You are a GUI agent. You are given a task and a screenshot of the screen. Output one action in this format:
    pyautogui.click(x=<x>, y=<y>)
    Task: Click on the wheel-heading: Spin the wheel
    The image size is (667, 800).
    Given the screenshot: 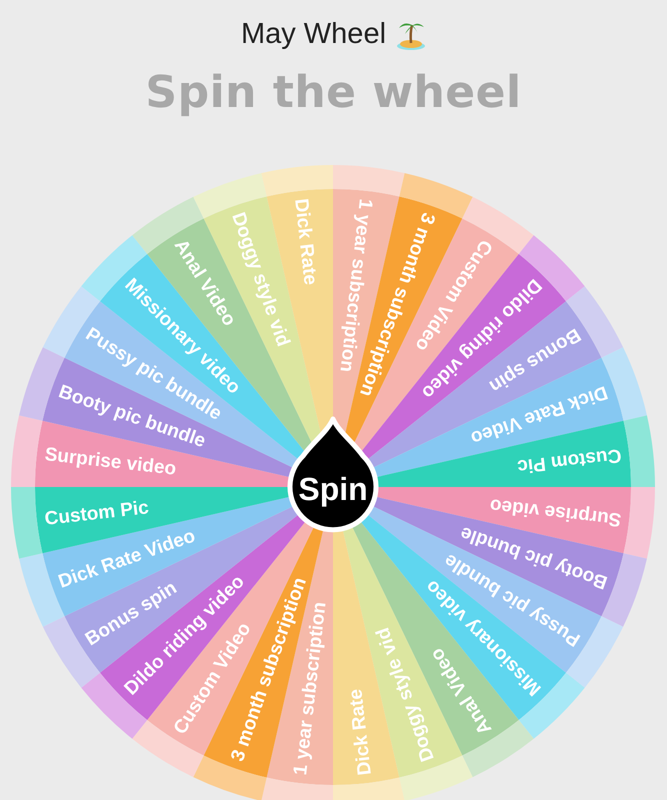 What is the action you would take?
    pyautogui.click(x=333, y=92)
    